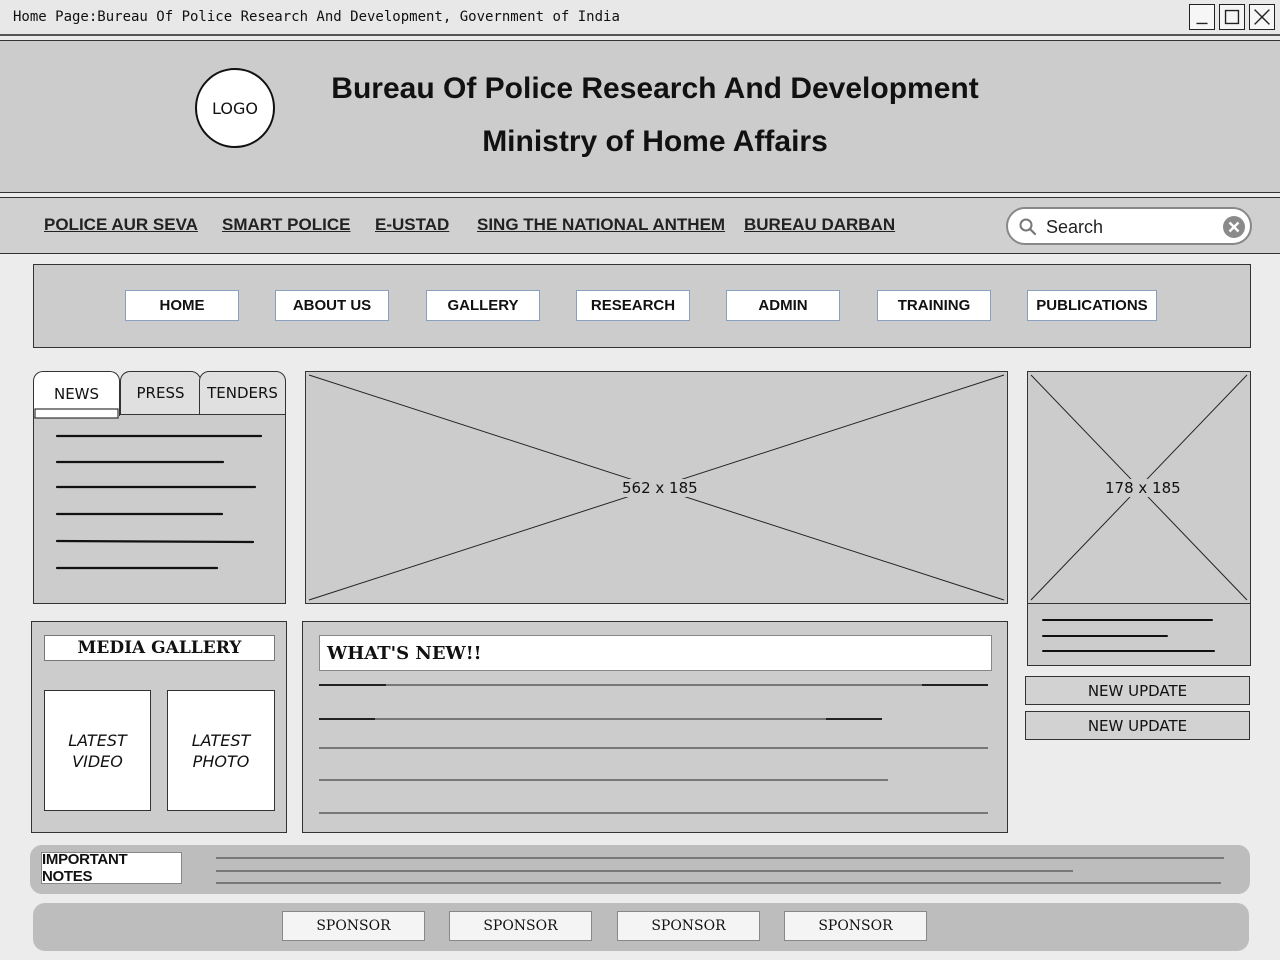  I want to click on side-image: 178 x 185, so click(1139, 487).